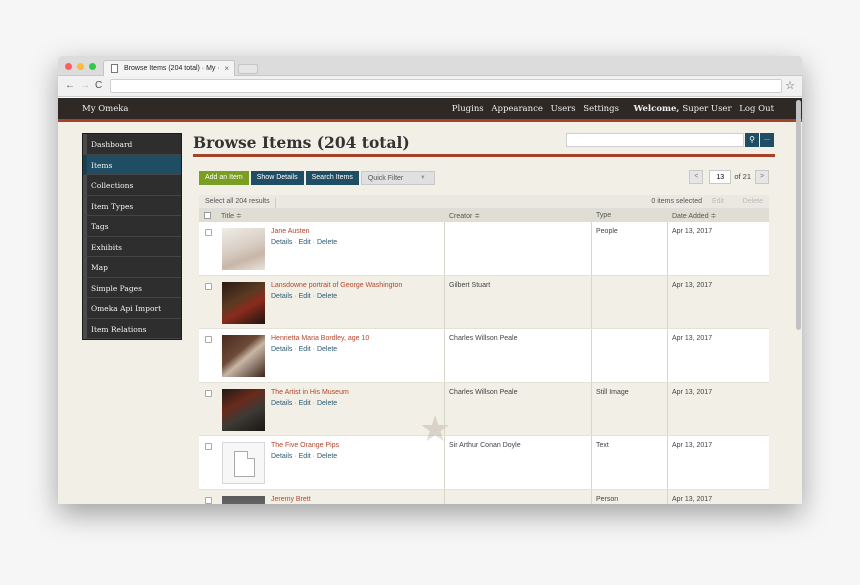  What do you see at coordinates (483, 338) in the screenshot?
I see `item-creator: Charles Willson Peale` at bounding box center [483, 338].